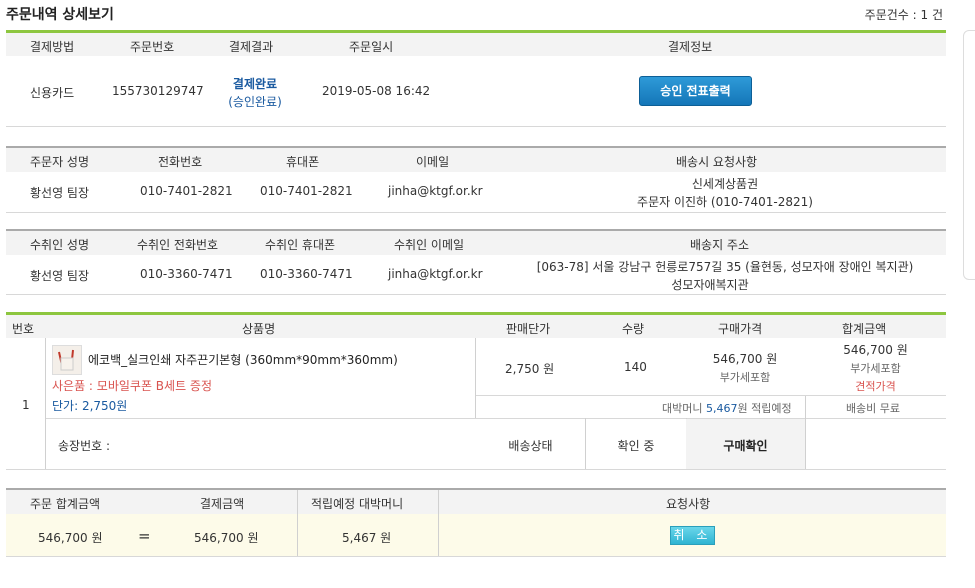 Image resolution: width=975 pixels, height=588 pixels. I want to click on item-price: 2,750 원, so click(530, 369).